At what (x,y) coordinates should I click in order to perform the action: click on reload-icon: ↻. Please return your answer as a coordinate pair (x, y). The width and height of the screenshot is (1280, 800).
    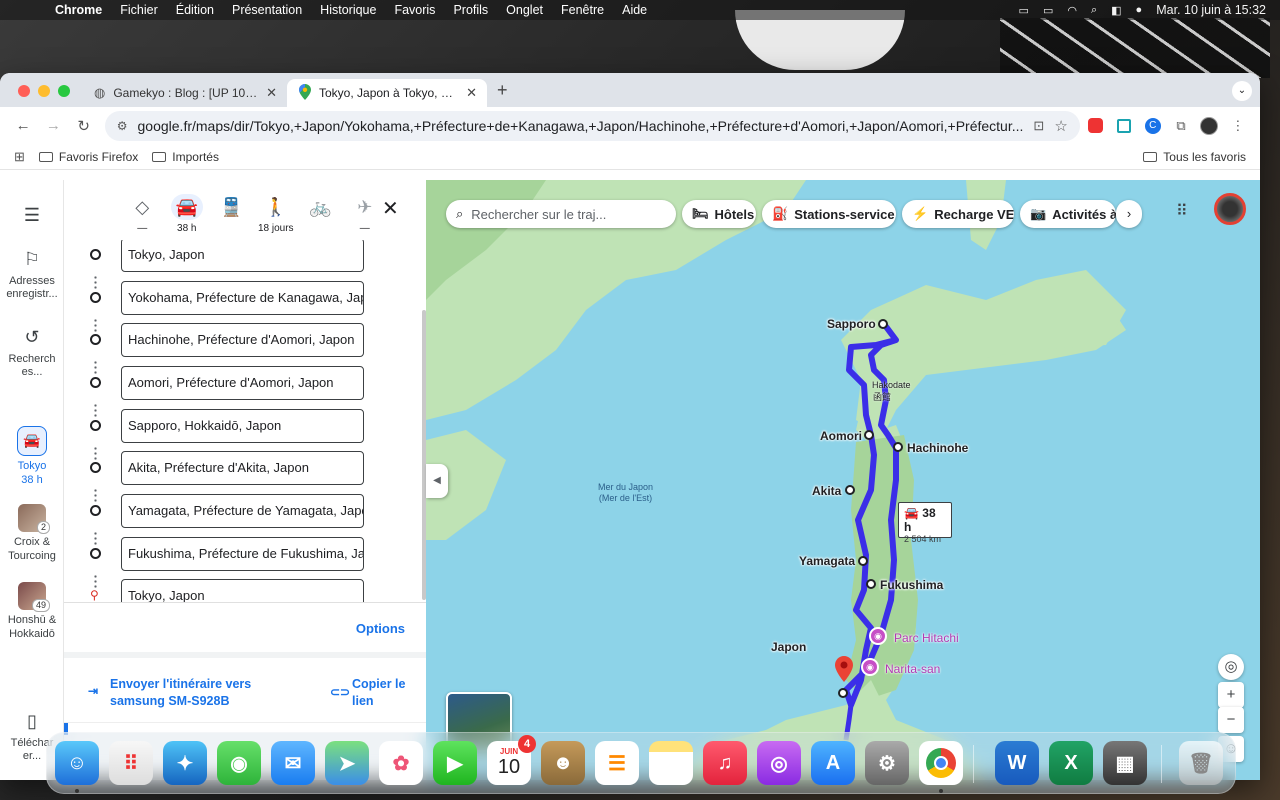
    Looking at the image, I should click on (84, 126).